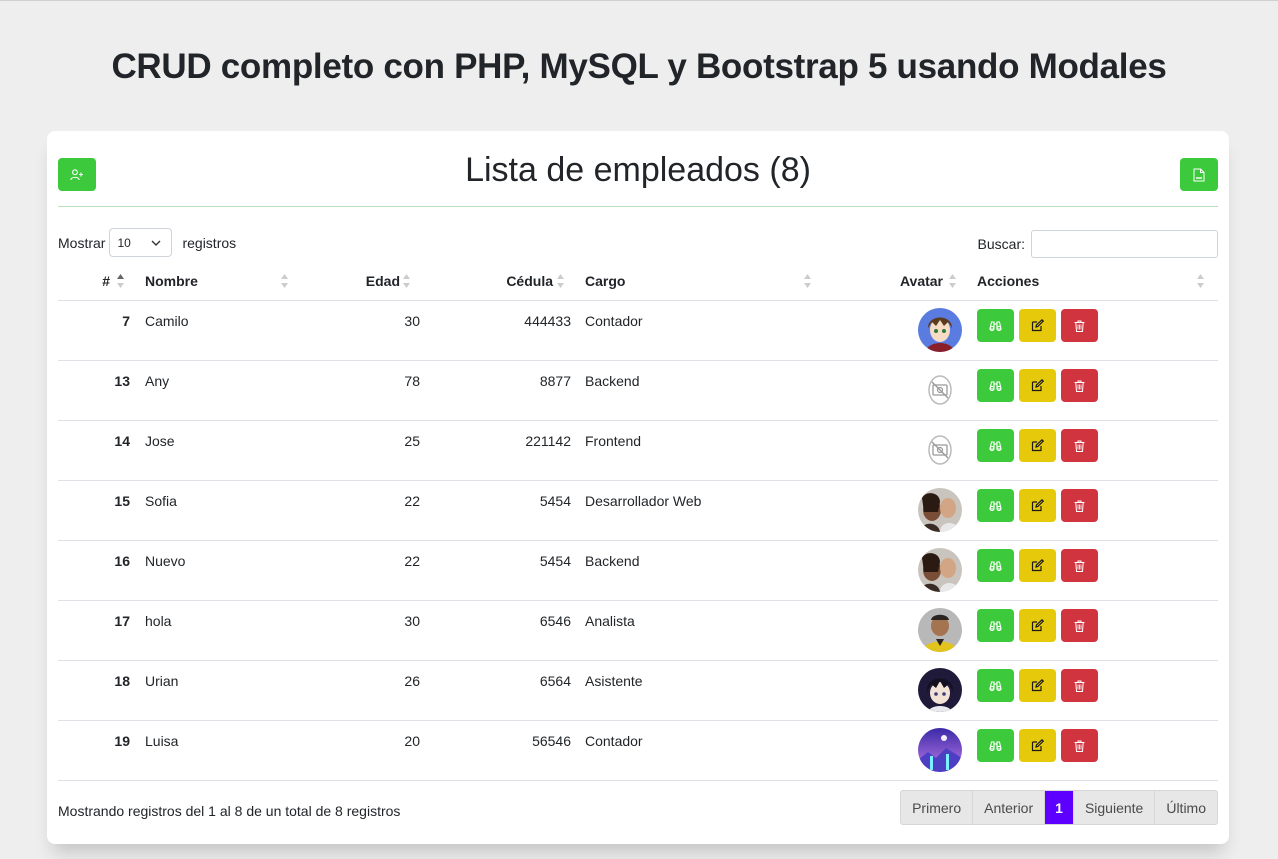 The height and width of the screenshot is (859, 1278). What do you see at coordinates (551, 741) in the screenshot?
I see `employee-cedula: 56546` at bounding box center [551, 741].